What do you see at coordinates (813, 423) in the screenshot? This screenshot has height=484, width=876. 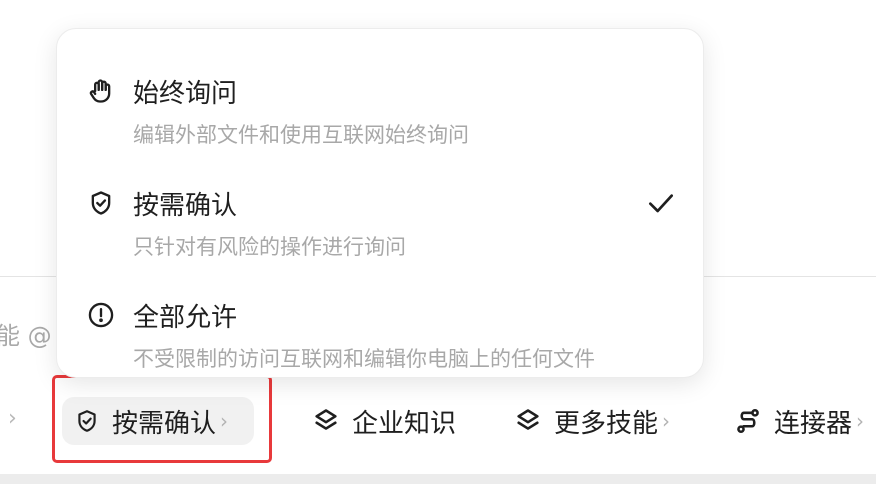 I see `connector-label: 连接器` at bounding box center [813, 423].